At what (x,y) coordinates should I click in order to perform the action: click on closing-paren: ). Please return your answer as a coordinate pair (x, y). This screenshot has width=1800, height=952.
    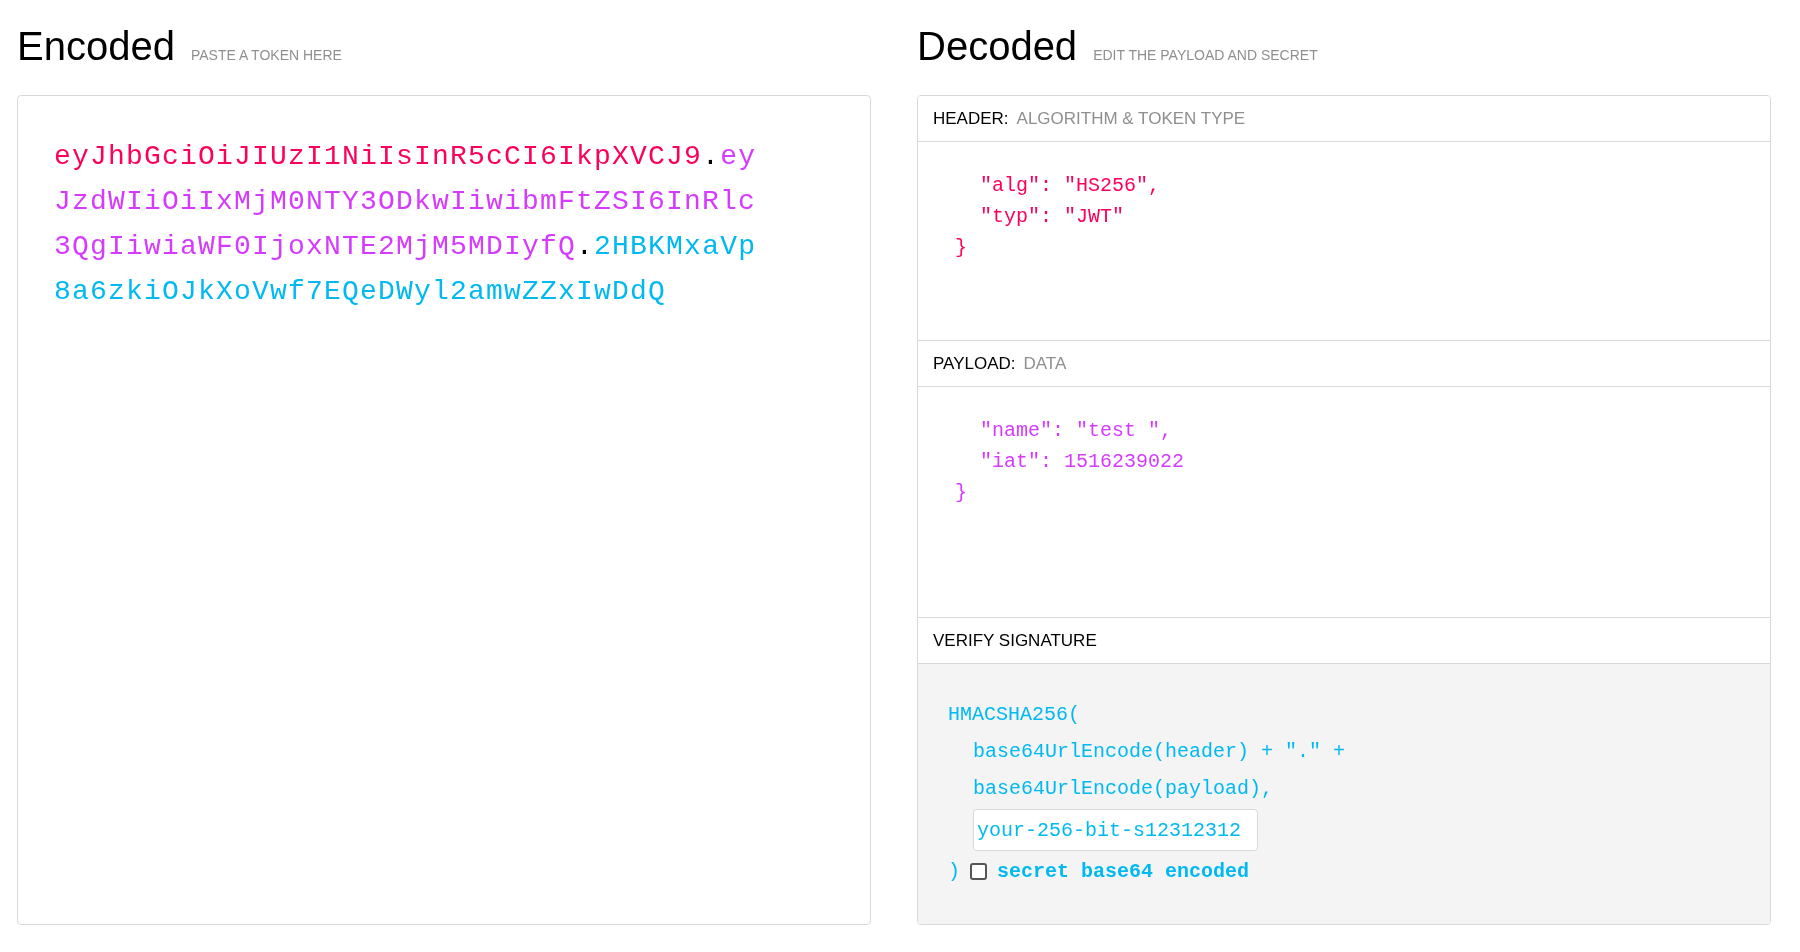
    Looking at the image, I should click on (954, 872).